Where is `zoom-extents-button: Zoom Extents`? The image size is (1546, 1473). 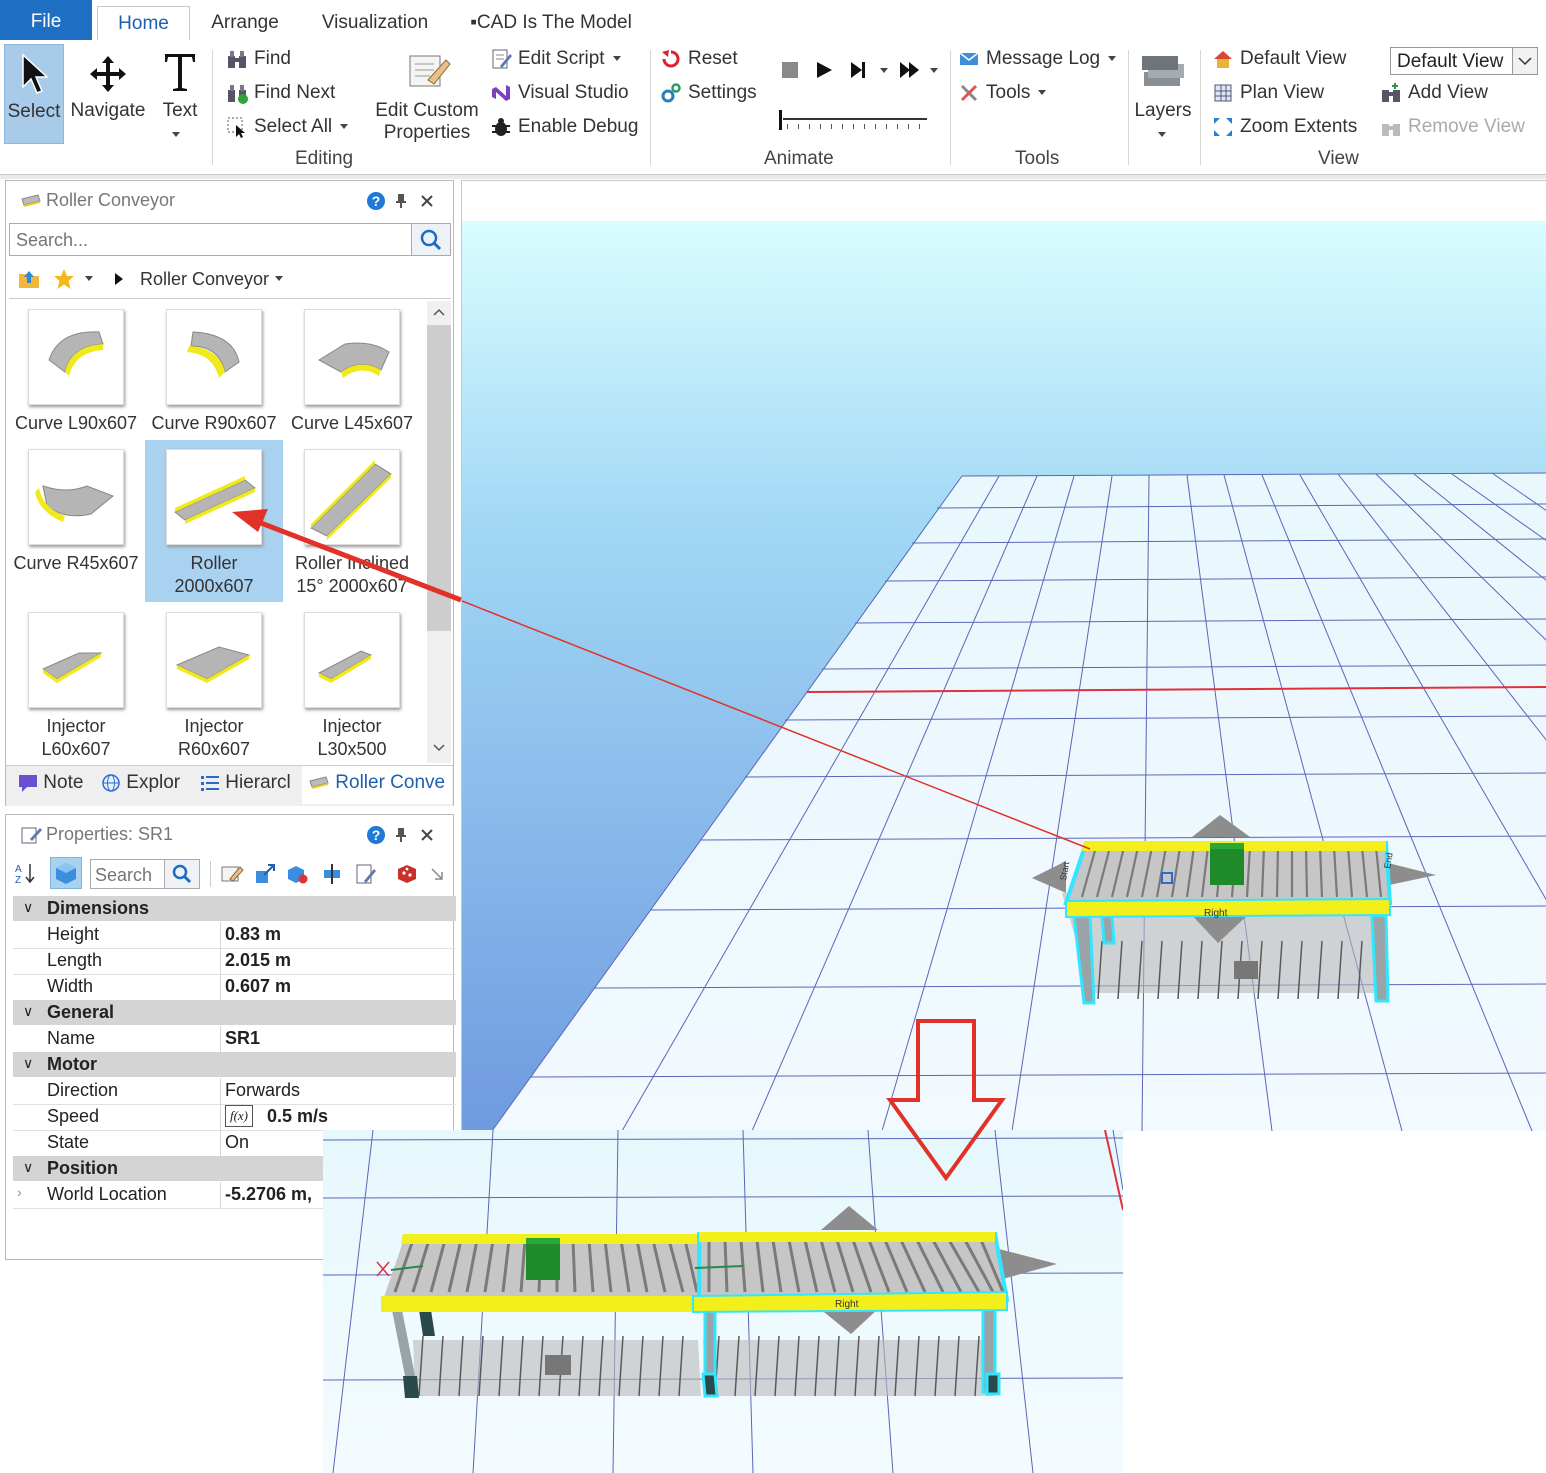 zoom-extents-button: Zoom Extents is located at coordinates (1284, 127).